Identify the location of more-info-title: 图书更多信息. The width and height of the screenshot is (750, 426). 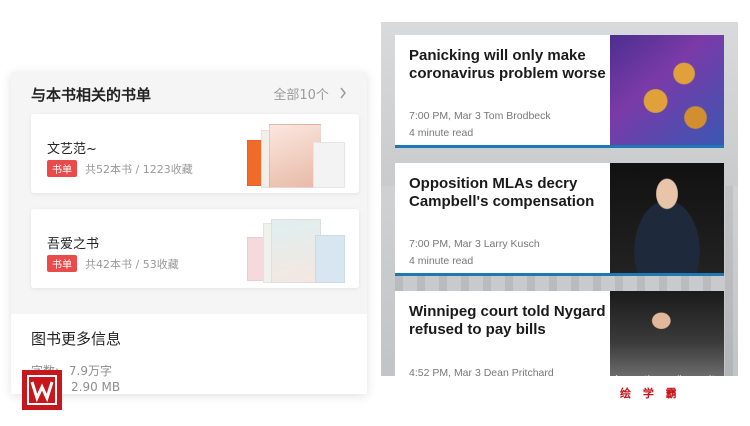
(76, 339).